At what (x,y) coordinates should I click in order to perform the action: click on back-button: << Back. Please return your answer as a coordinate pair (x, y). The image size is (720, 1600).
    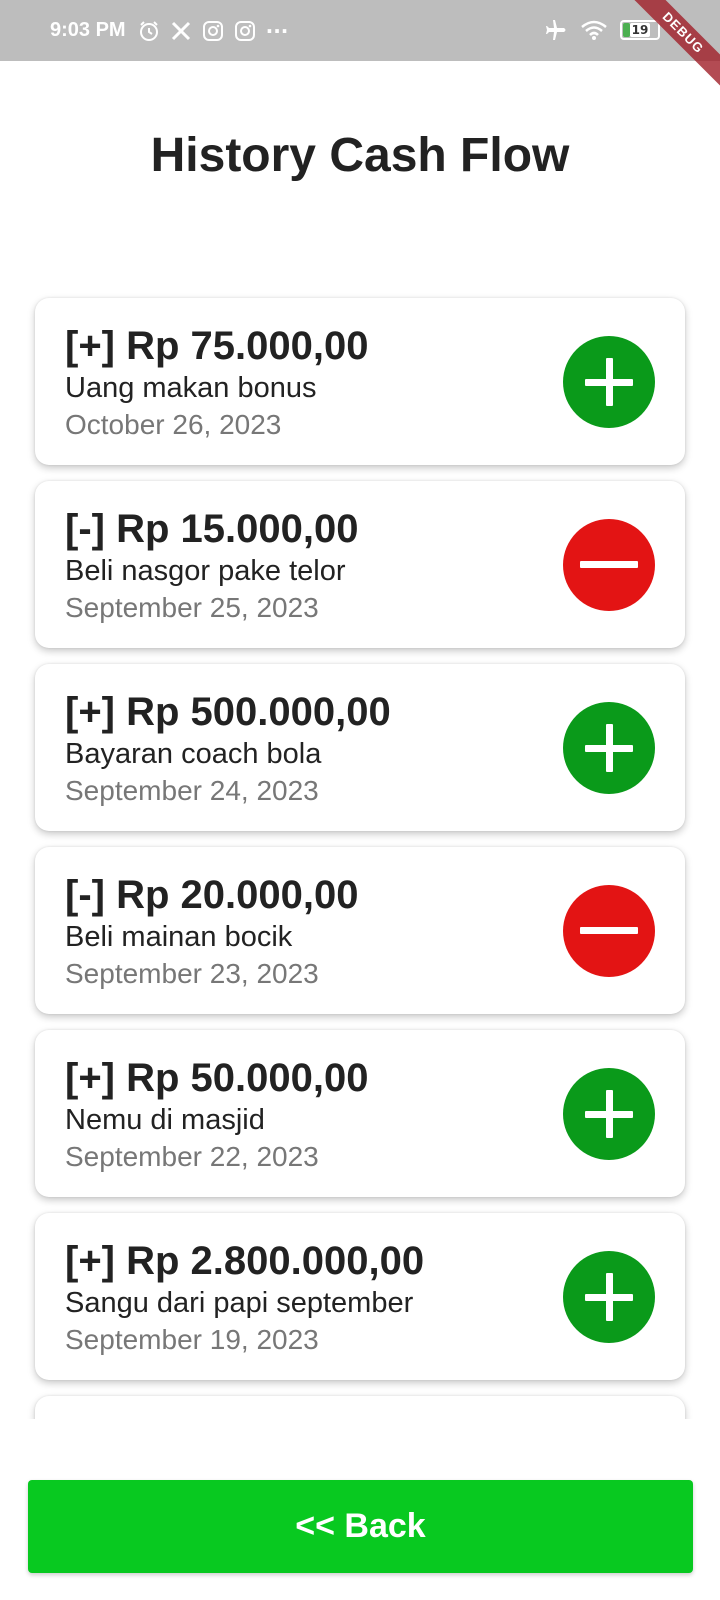
    Looking at the image, I should click on (360, 1526).